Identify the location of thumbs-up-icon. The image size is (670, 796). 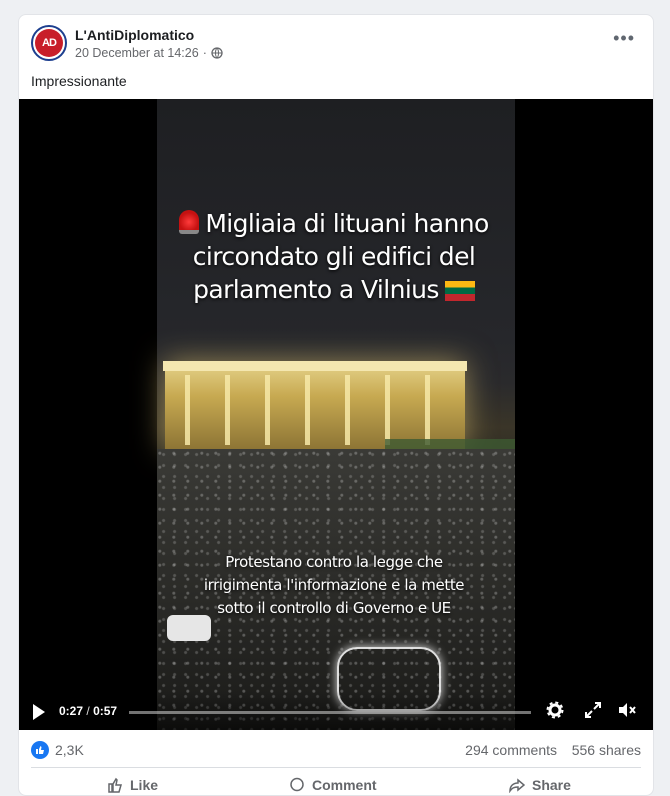
(115, 785).